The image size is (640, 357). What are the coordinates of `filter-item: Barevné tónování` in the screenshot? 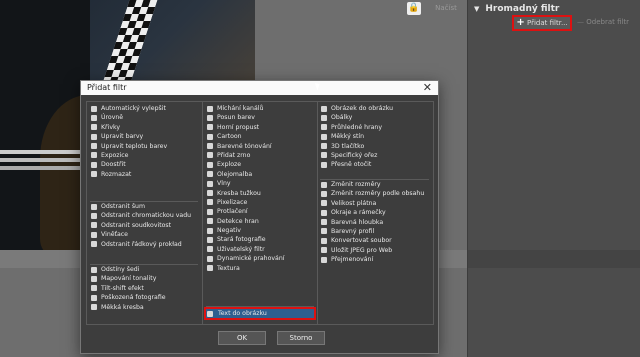 It's located at (260, 146).